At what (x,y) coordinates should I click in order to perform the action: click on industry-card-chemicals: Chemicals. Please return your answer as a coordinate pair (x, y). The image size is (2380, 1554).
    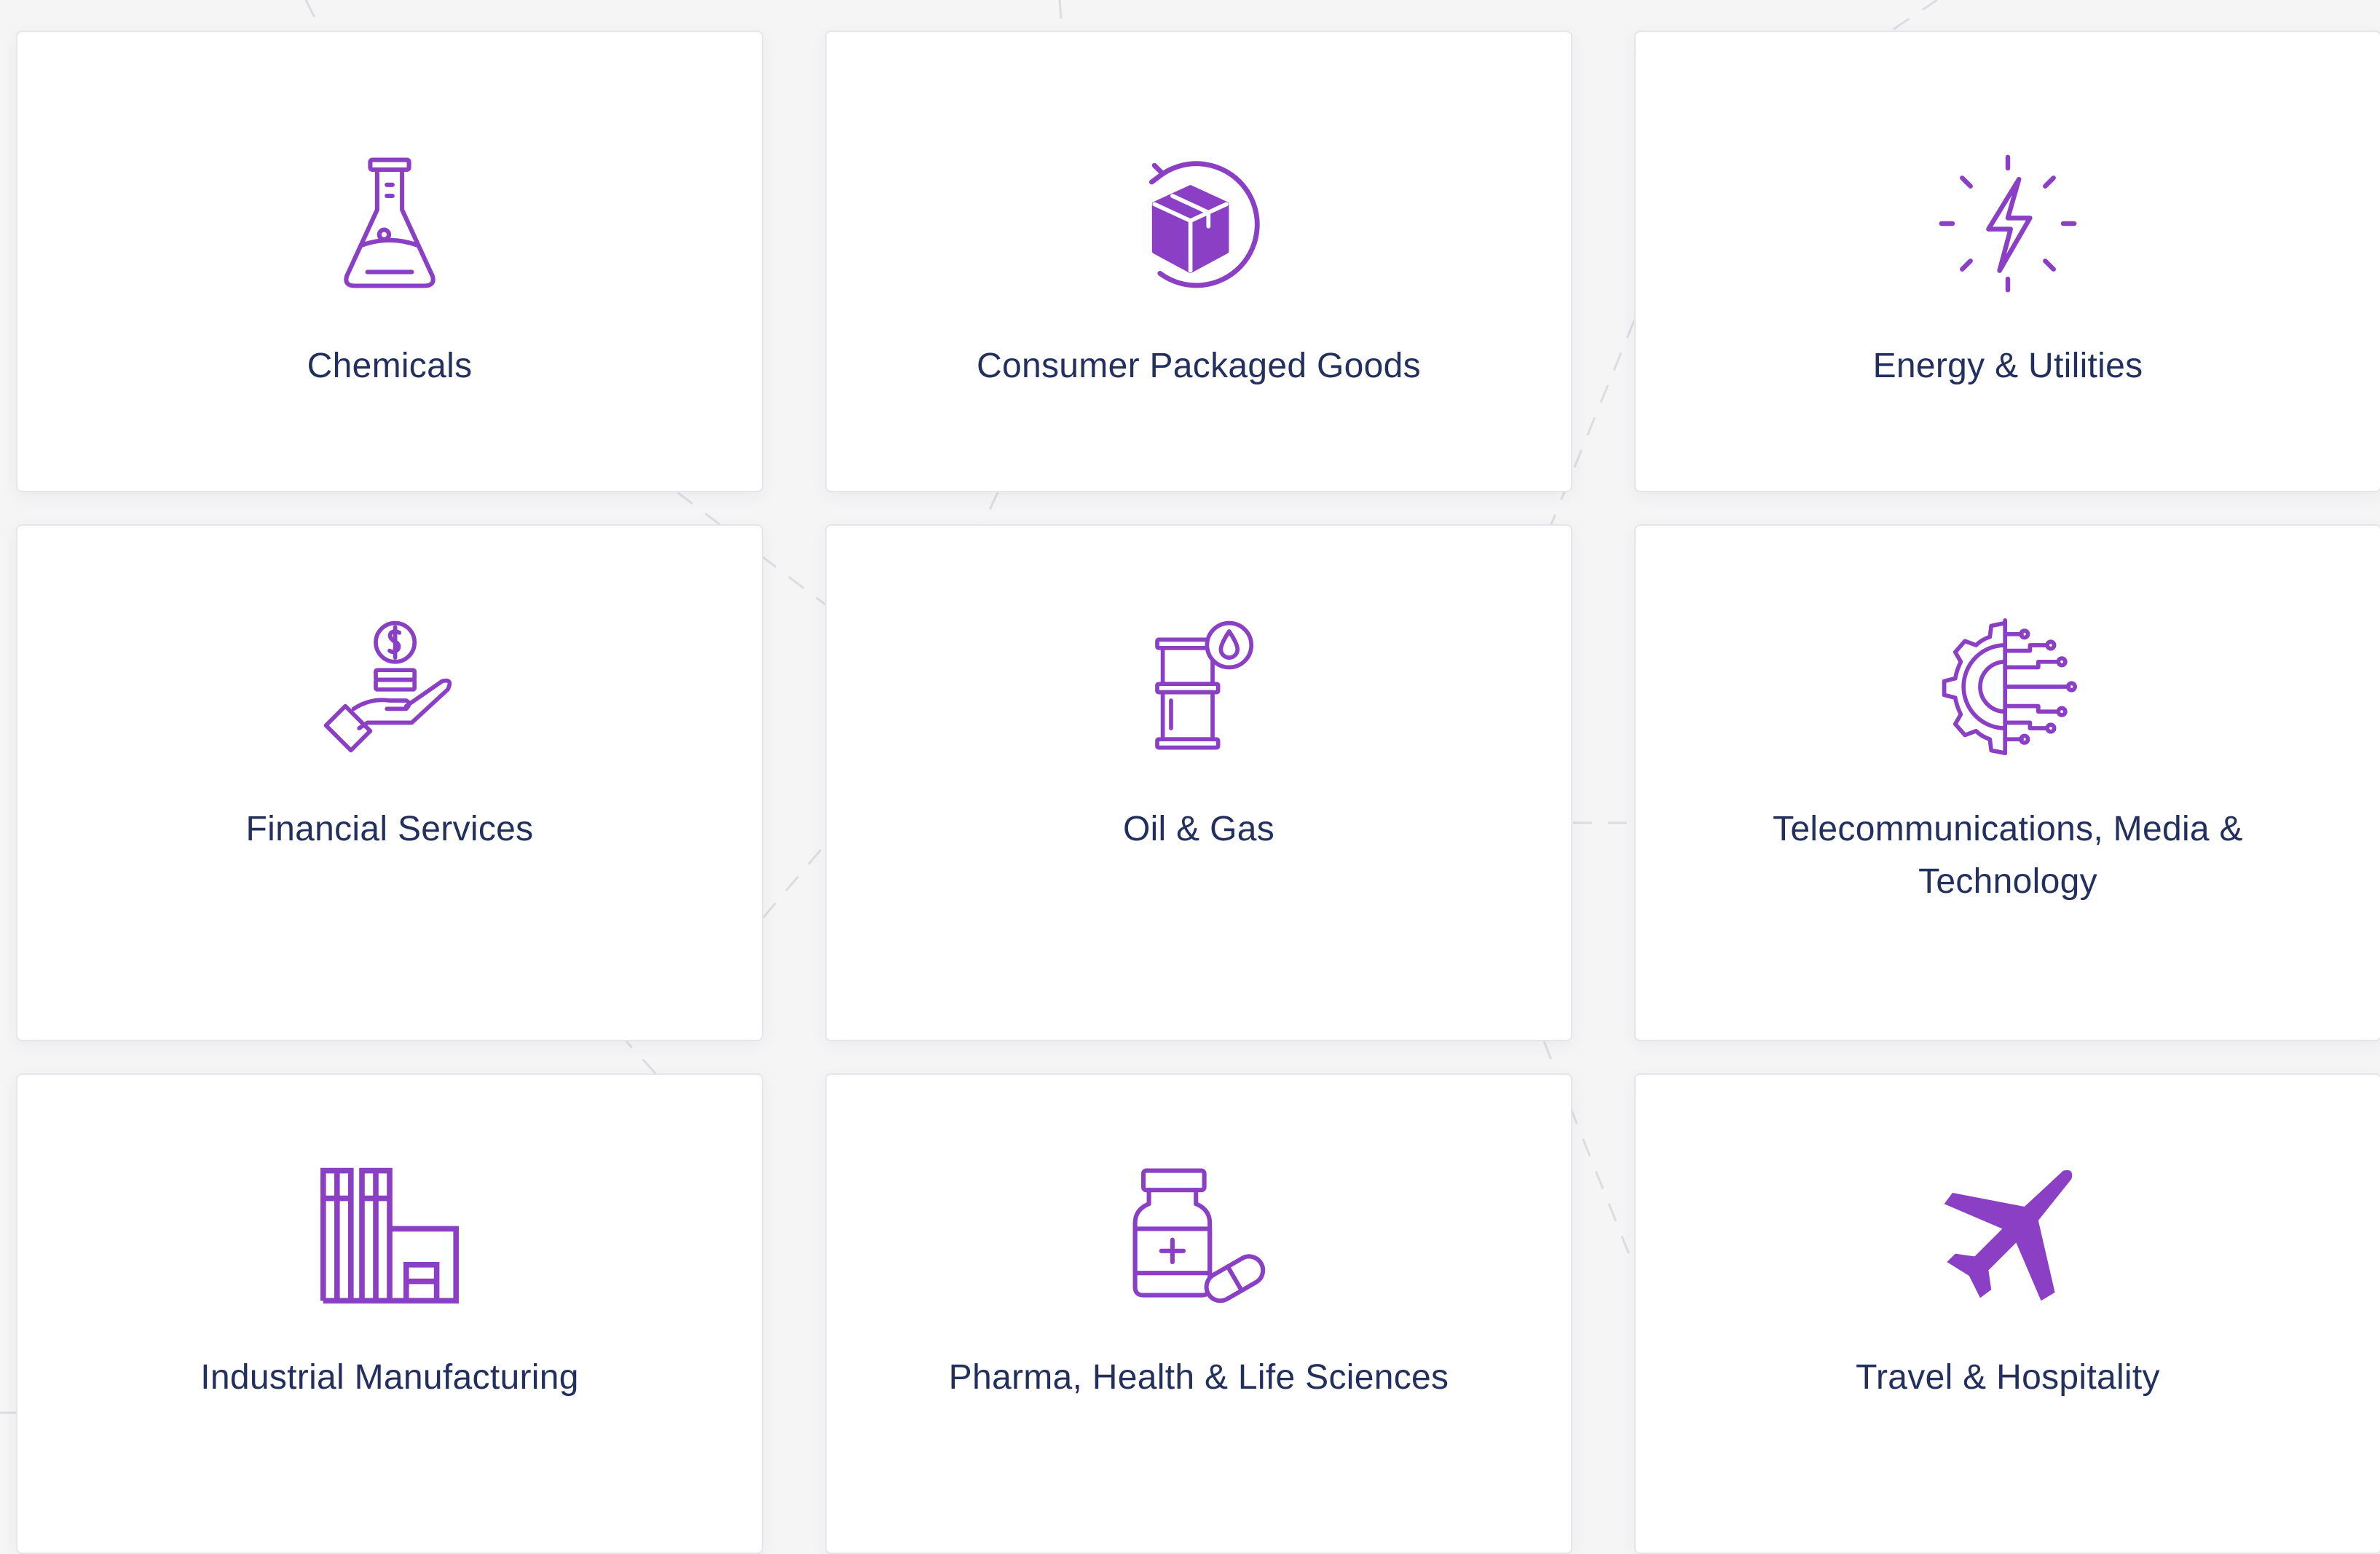
    Looking at the image, I should click on (389, 261).